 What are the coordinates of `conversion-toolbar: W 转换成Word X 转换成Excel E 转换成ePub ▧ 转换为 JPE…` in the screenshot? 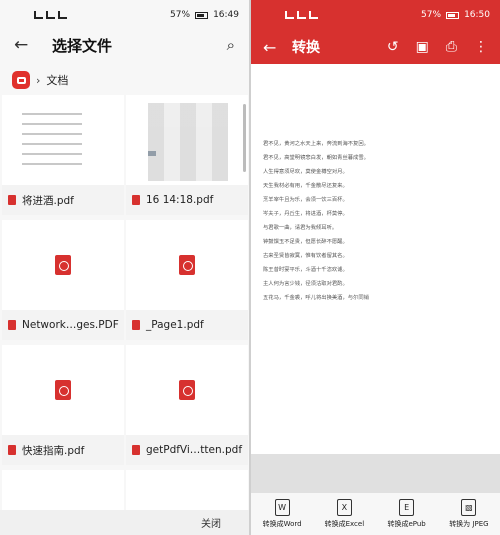 It's located at (375, 514).